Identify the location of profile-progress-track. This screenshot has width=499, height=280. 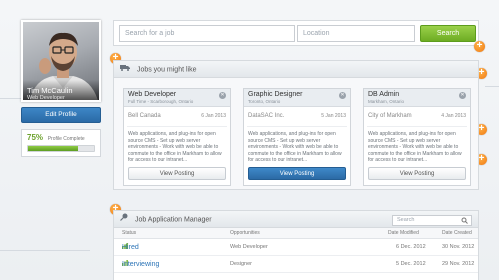
(61, 148).